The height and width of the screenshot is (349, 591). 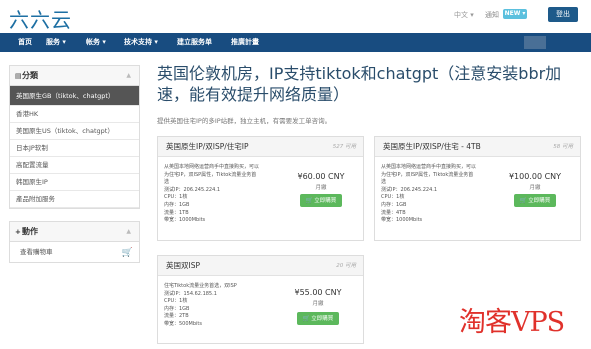 What do you see at coordinates (563, 14) in the screenshot?
I see `logout-button: 登出` at bounding box center [563, 14].